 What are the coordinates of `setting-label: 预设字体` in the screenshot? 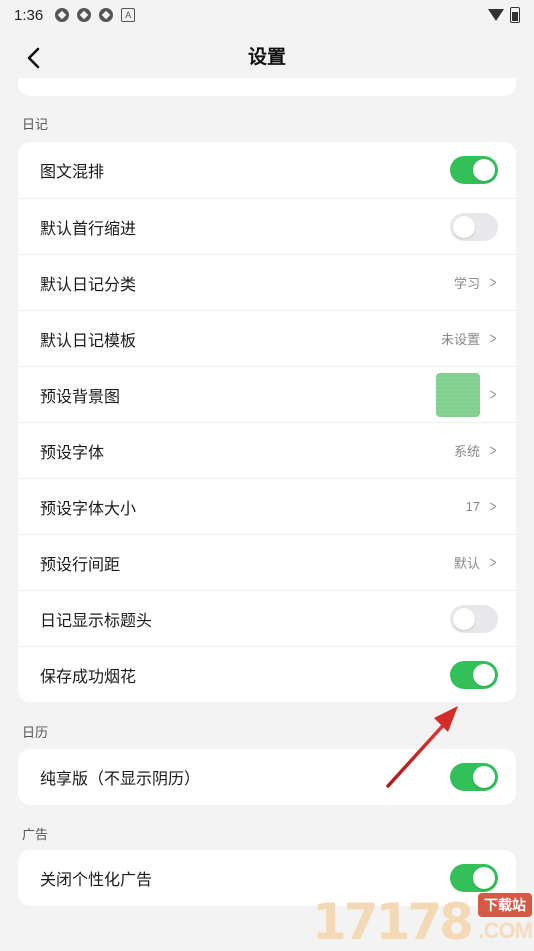 It's located at (72, 453).